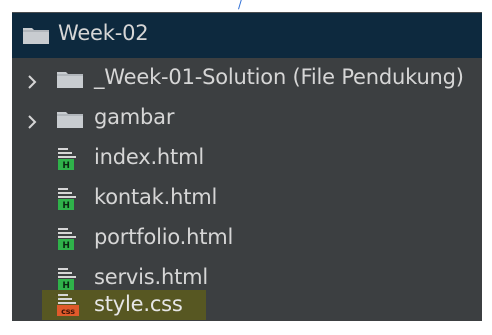 The height and width of the screenshot is (335, 492). Describe the element at coordinates (134, 117) in the screenshot. I see `tree-item-label: gambar` at that location.